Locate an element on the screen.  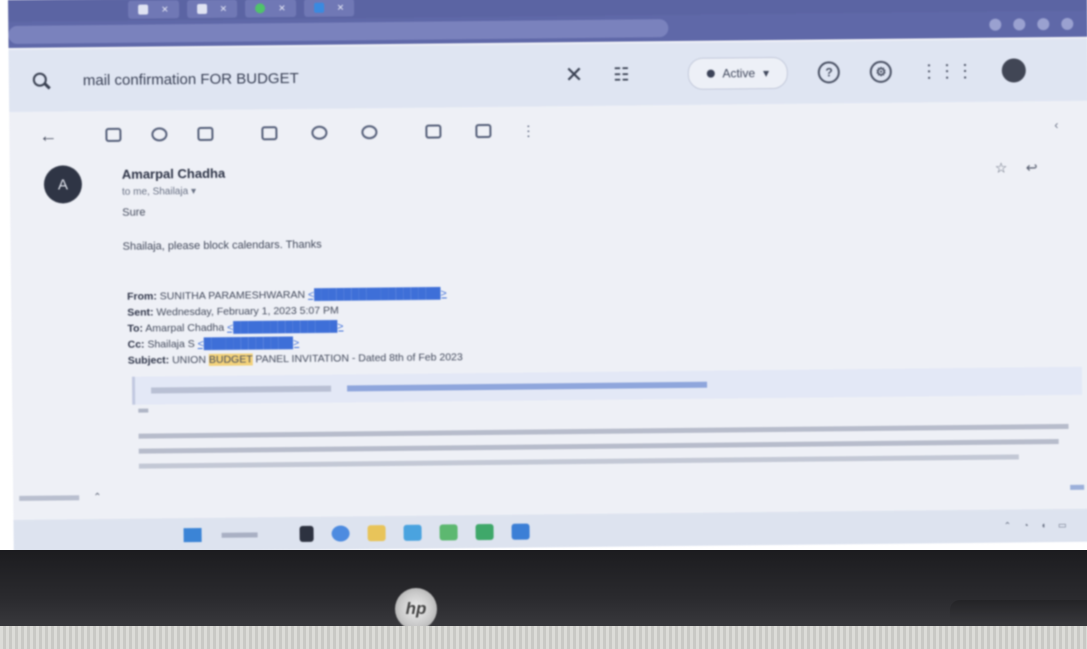
browser-tab-whatsapp: ✕ is located at coordinates (270, 9).